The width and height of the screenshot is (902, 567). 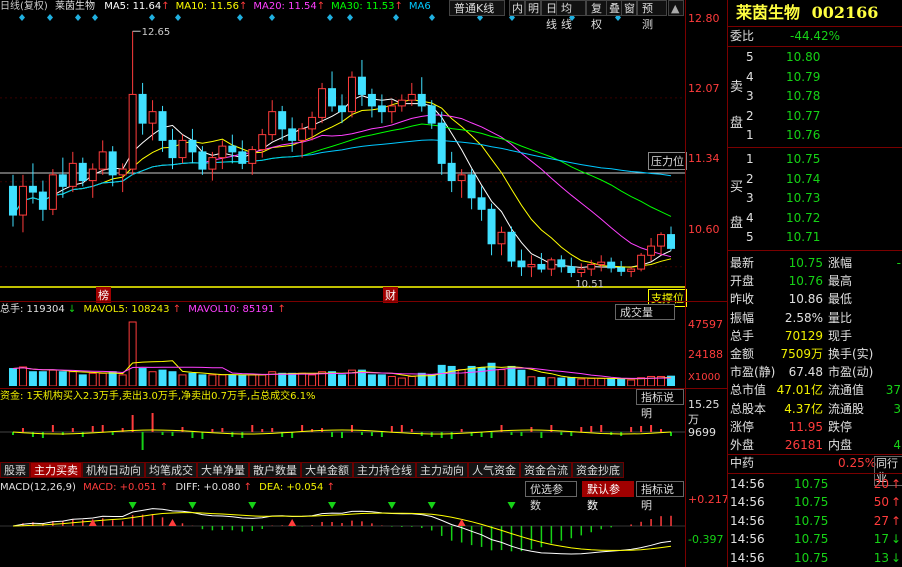 What do you see at coordinates (477, 8) in the screenshot?
I see `kline-type-button: 普通K线` at bounding box center [477, 8].